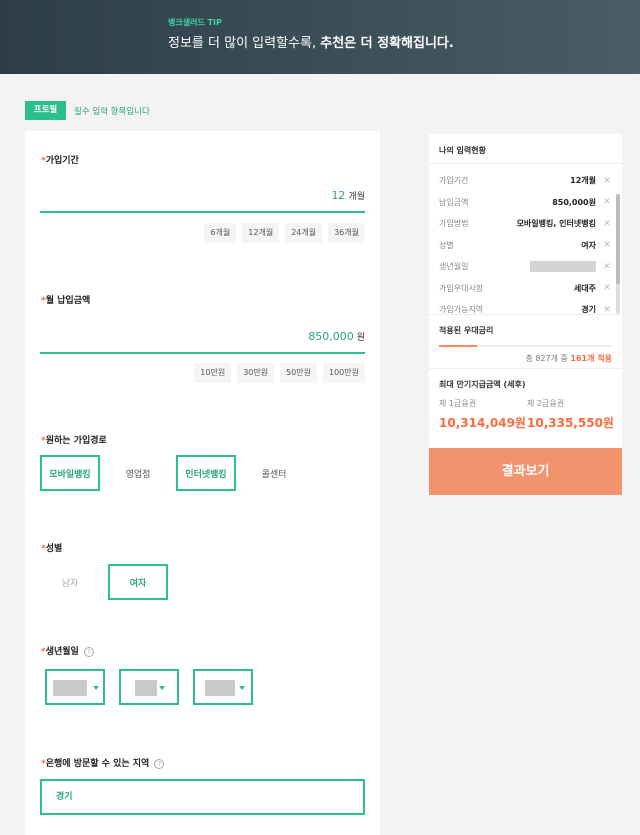  I want to click on monthly-chips: 10만원 30만원 50만원 100만원, so click(279, 373).